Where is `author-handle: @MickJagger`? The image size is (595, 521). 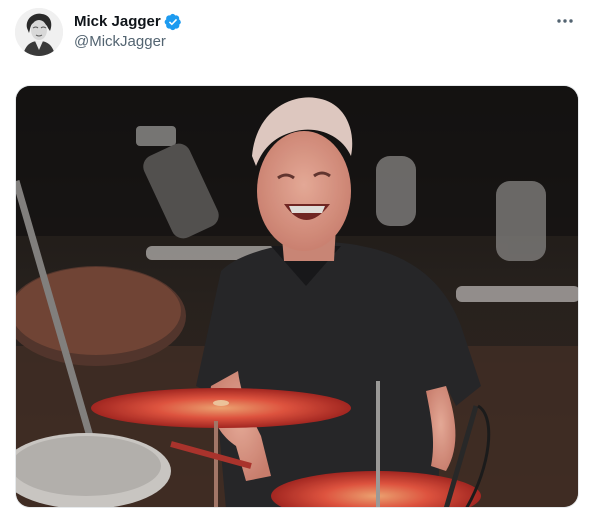
author-handle: @MickJagger is located at coordinates (128, 42).